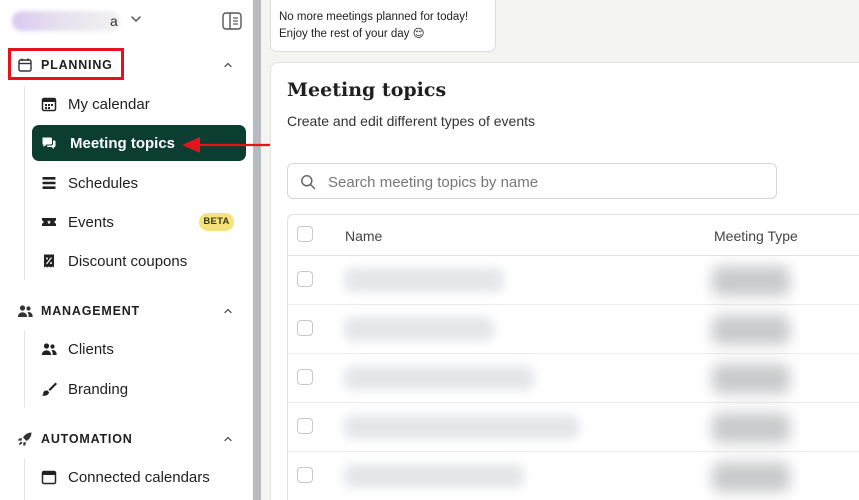  Describe the element at coordinates (109, 104) in the screenshot. I see `sidebar-item-label: My calendar` at that location.